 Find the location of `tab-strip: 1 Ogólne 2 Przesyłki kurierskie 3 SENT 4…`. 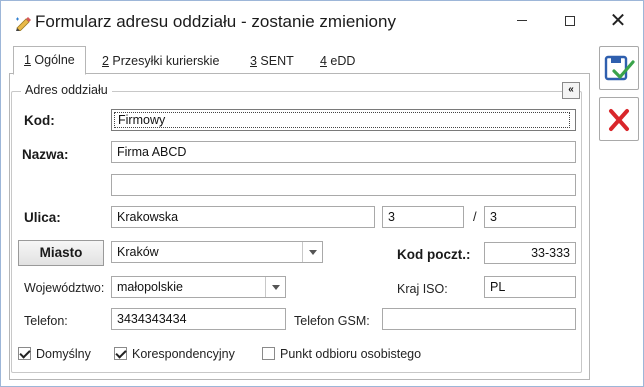

tab-strip: 1 Ogólne 2 Przesyłki kurierskie 3 SENT 4… is located at coordinates (299, 60).